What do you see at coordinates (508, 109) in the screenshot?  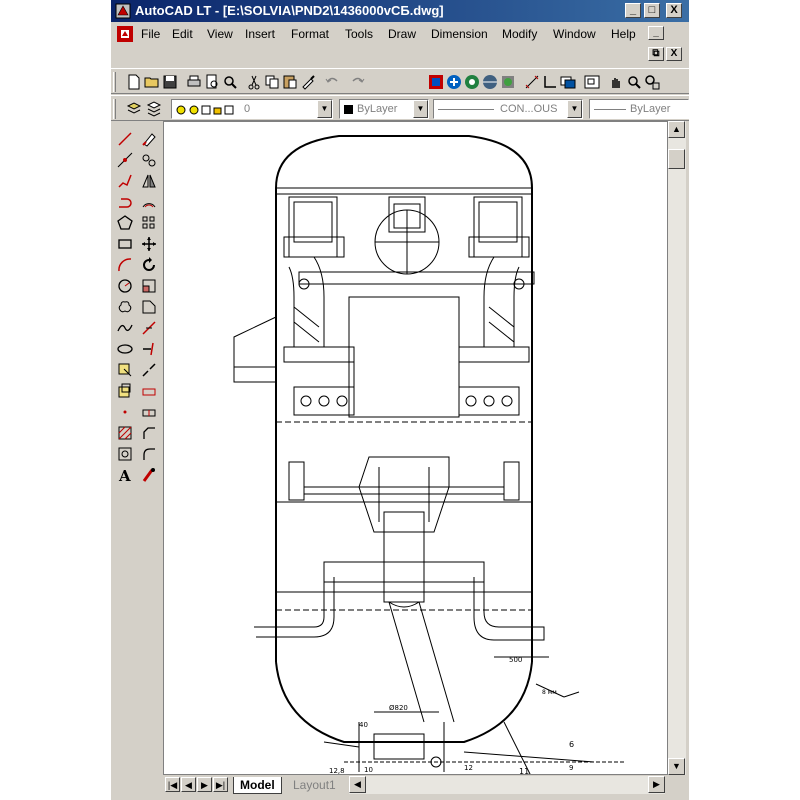 I see `linetype-combo: CON...OUS ▼` at bounding box center [508, 109].